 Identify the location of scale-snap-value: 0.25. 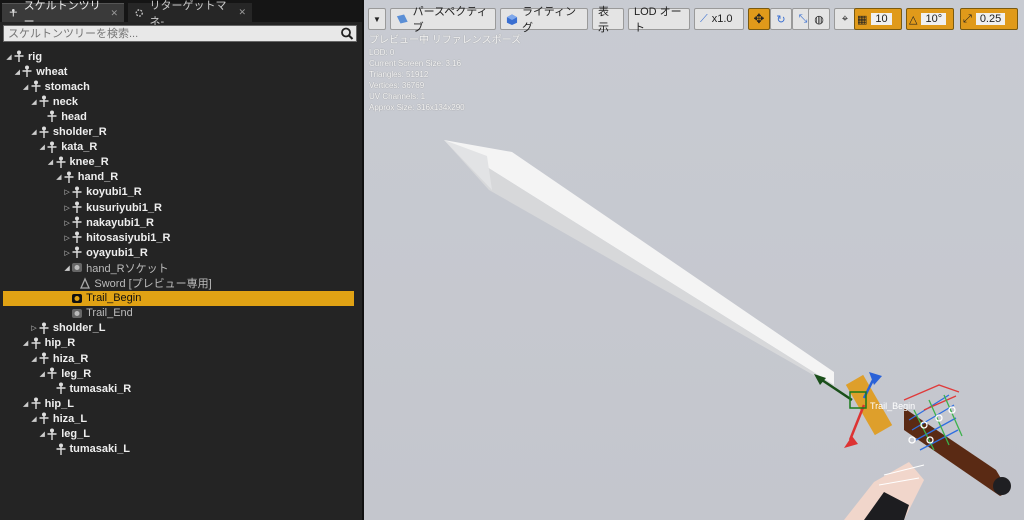
(990, 19).